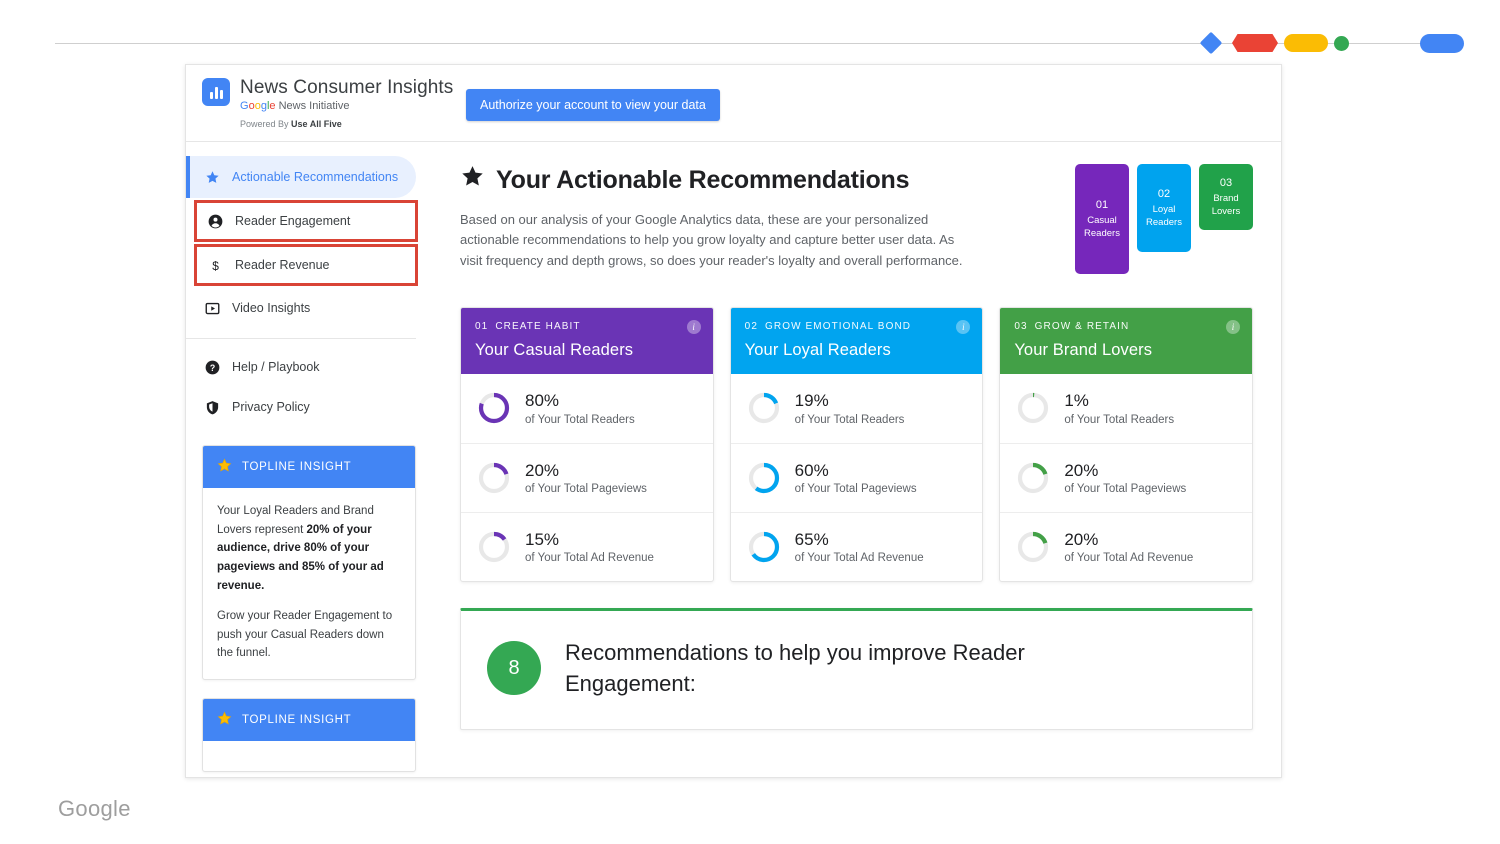  I want to click on funnel-bar-label: Casual Readers, so click(1102, 227).